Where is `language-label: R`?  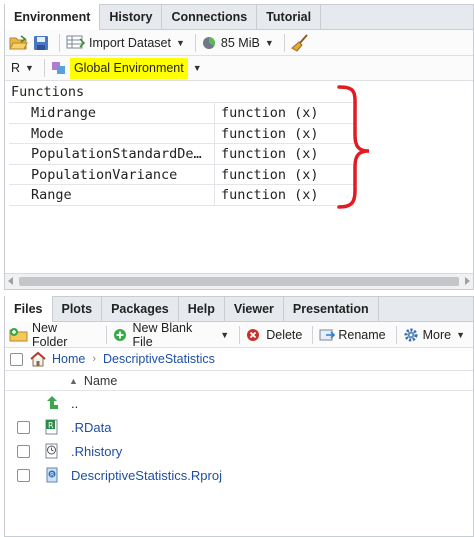
language-label: R is located at coordinates (16, 68).